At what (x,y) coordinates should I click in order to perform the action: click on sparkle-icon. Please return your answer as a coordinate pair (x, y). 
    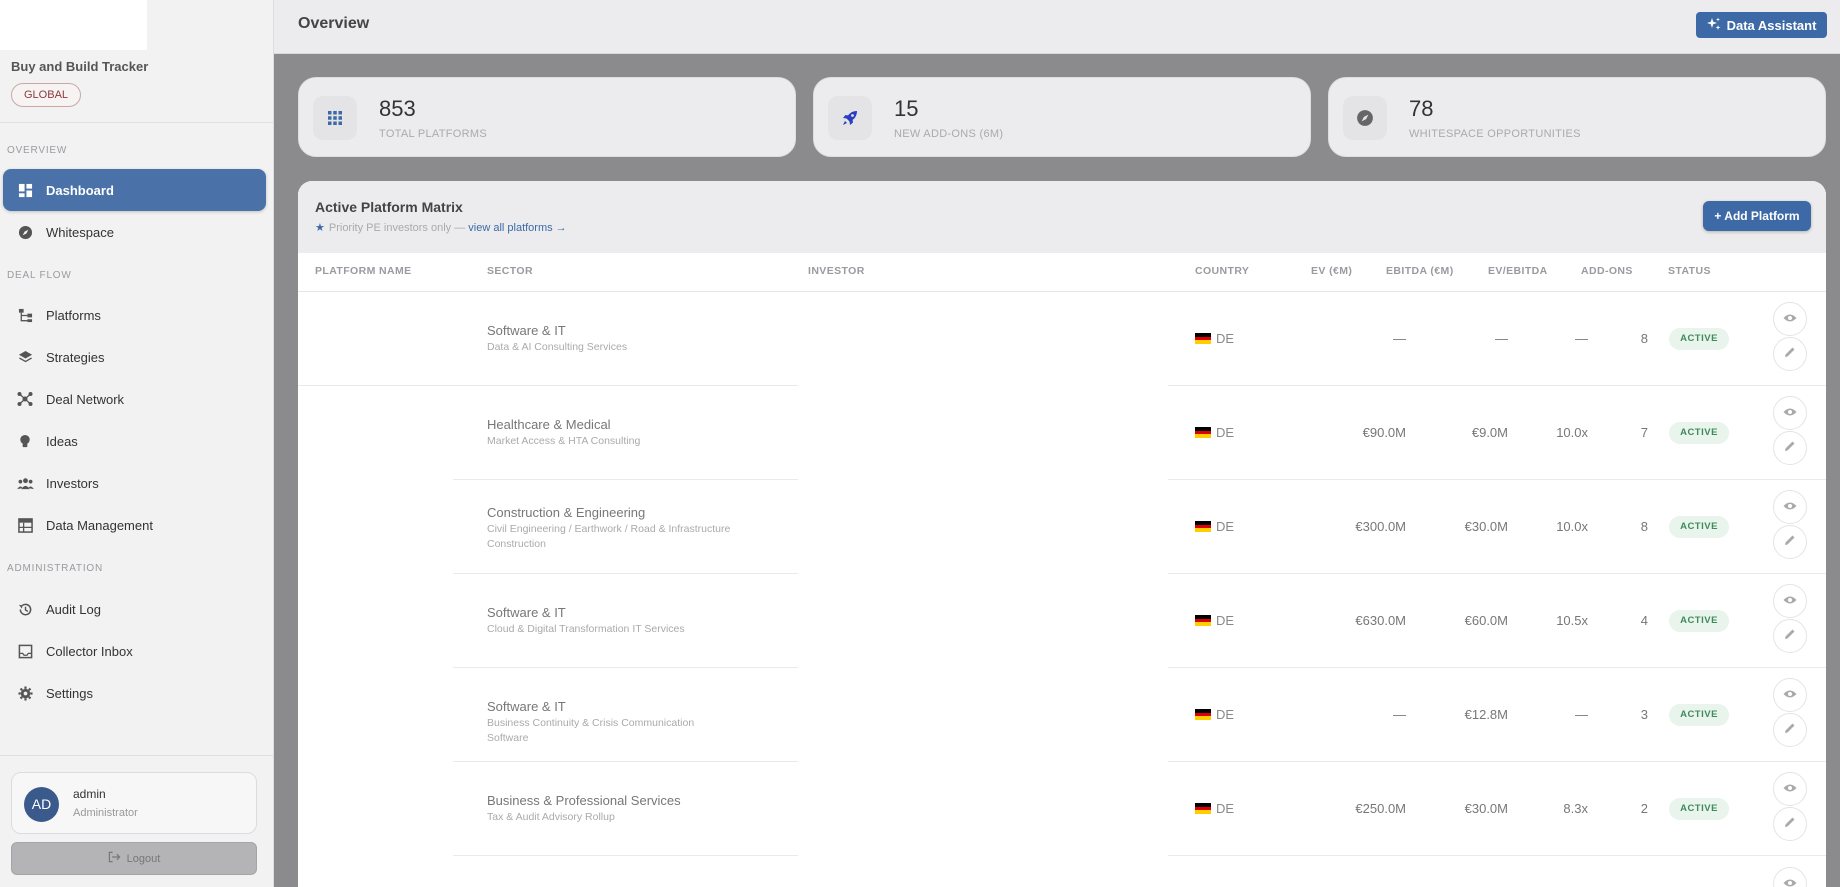
    Looking at the image, I should click on (1713, 25).